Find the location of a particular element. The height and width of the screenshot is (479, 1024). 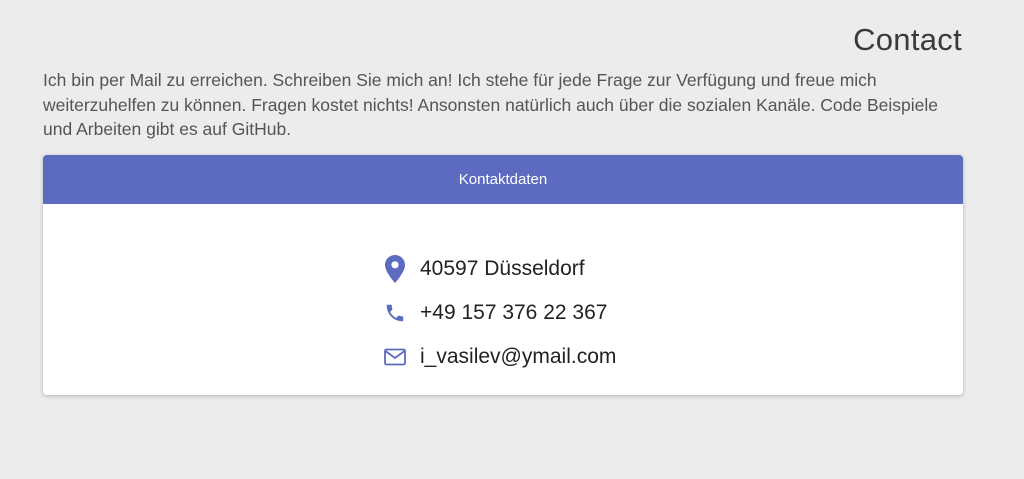

contact-address-row: 40597 Düsseldorf is located at coordinates (500, 269).